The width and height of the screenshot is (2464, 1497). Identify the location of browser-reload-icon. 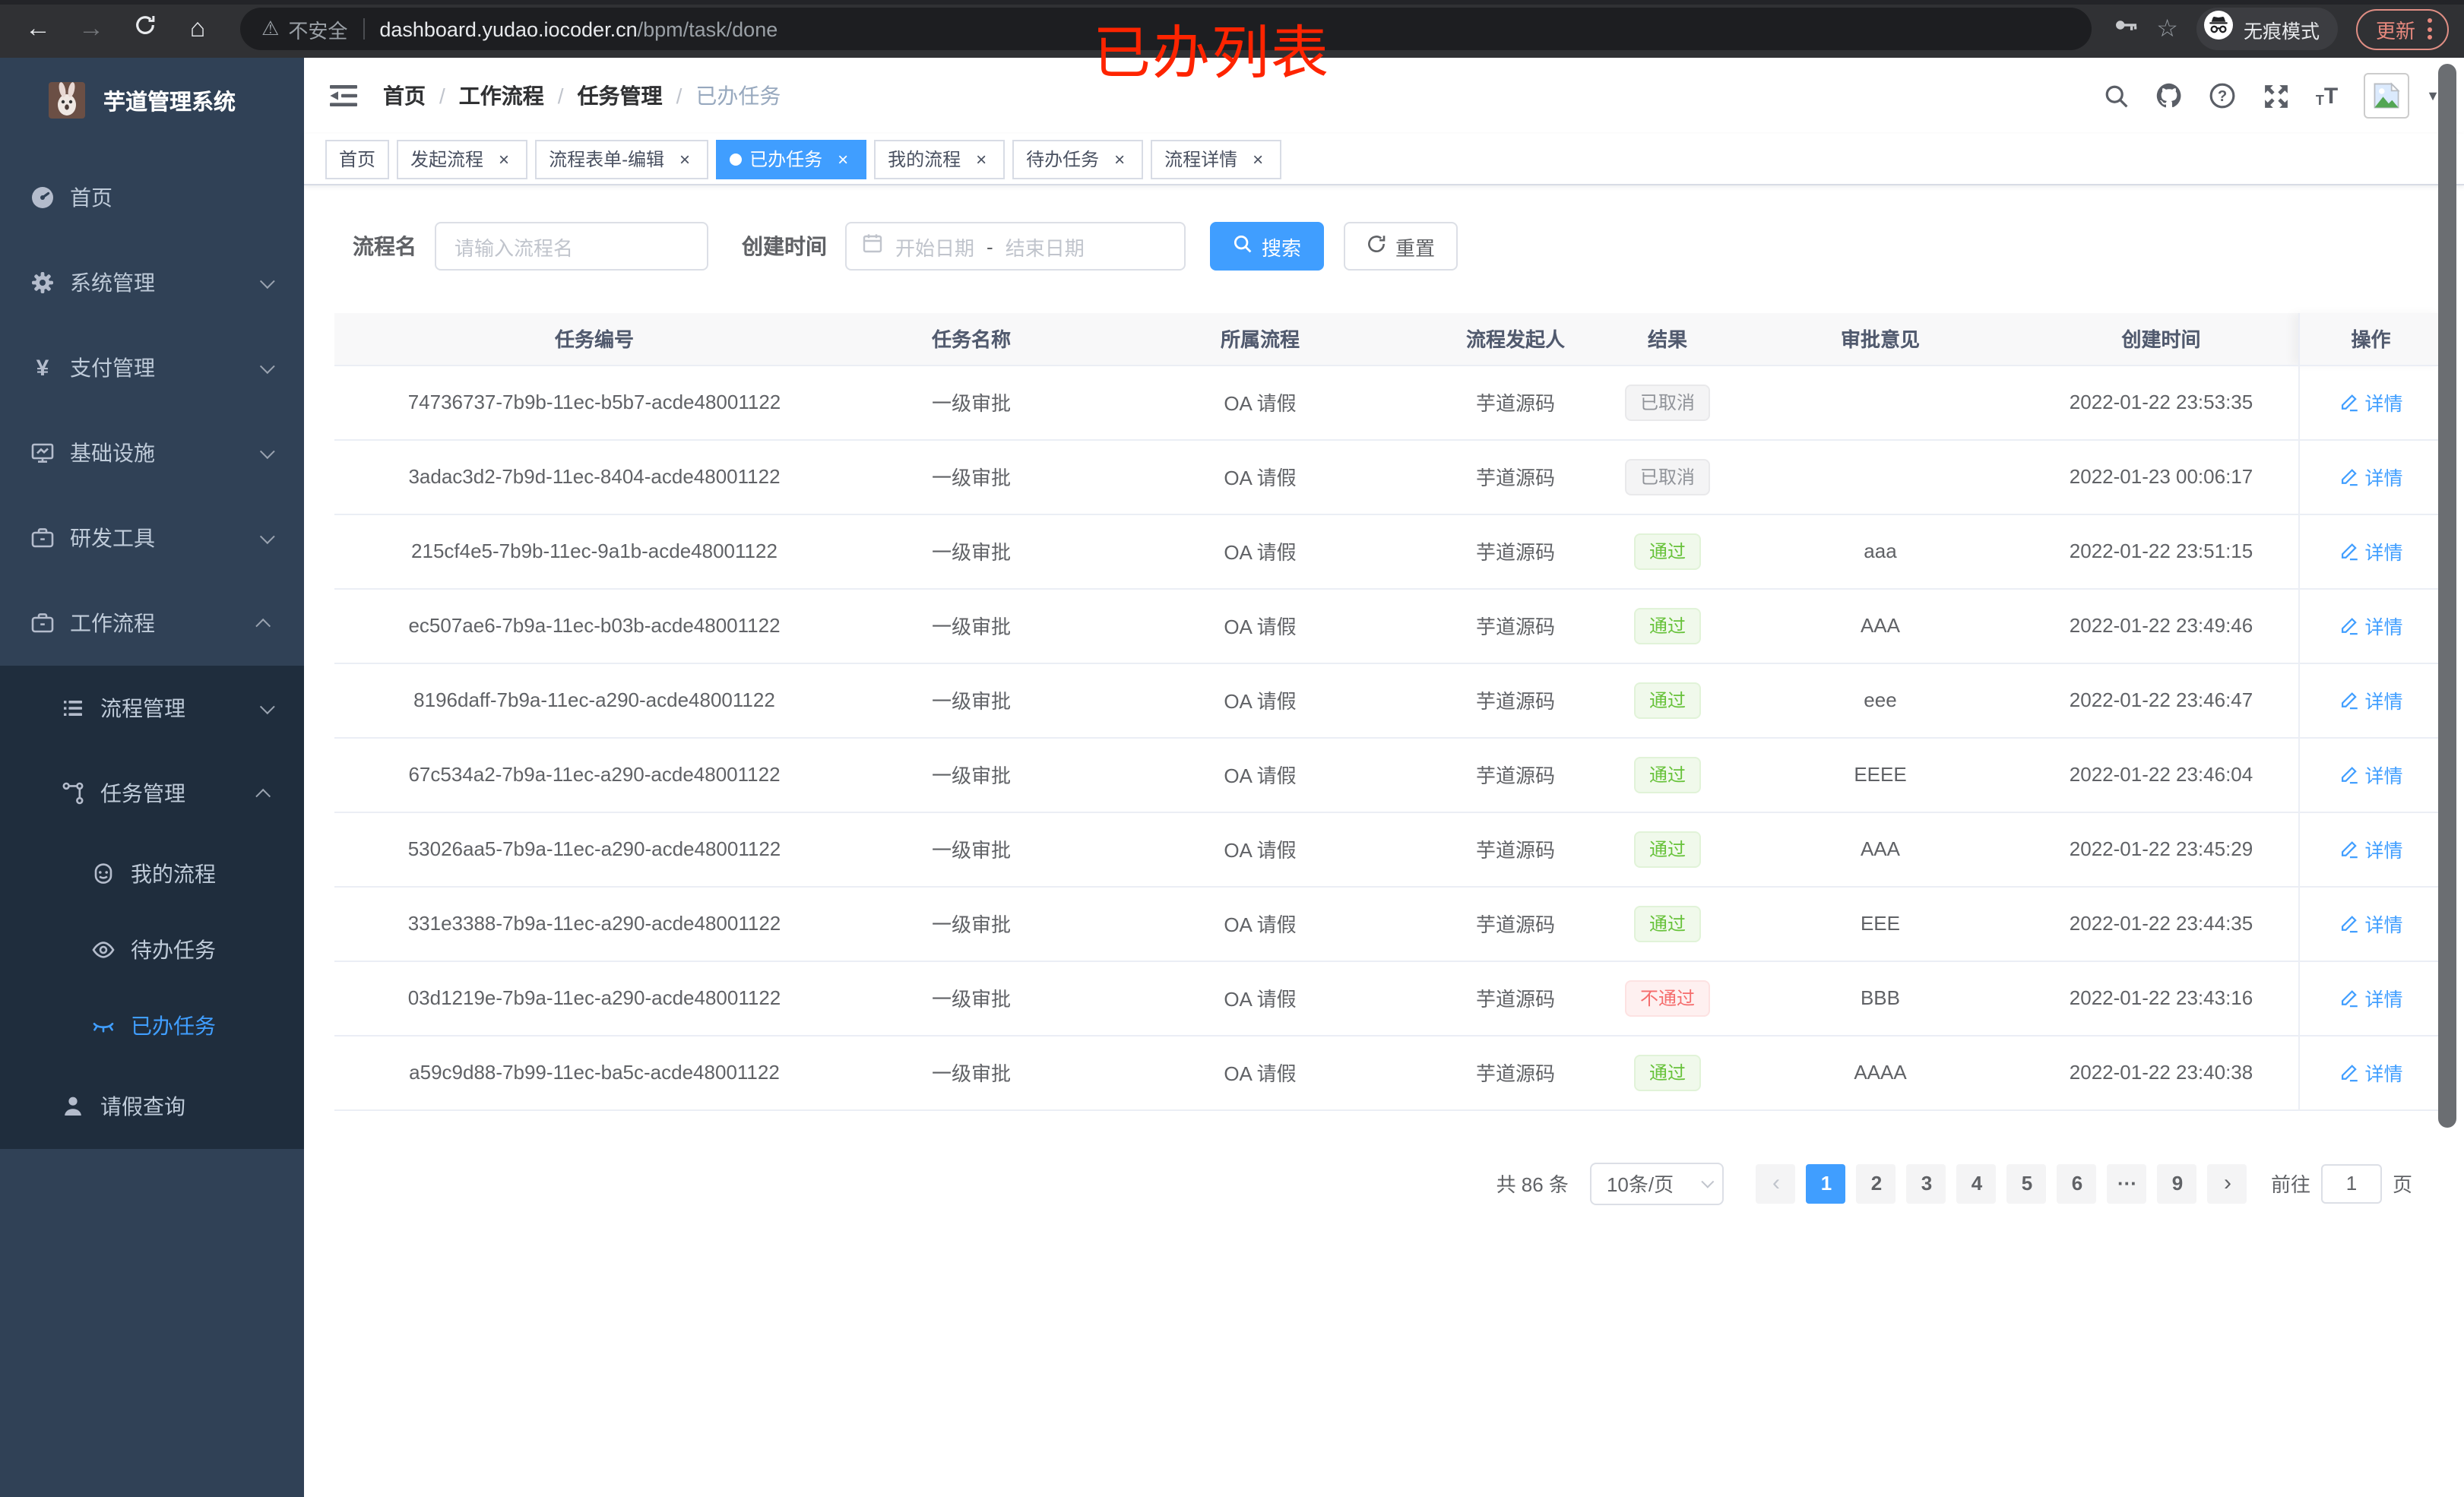
(144, 29).